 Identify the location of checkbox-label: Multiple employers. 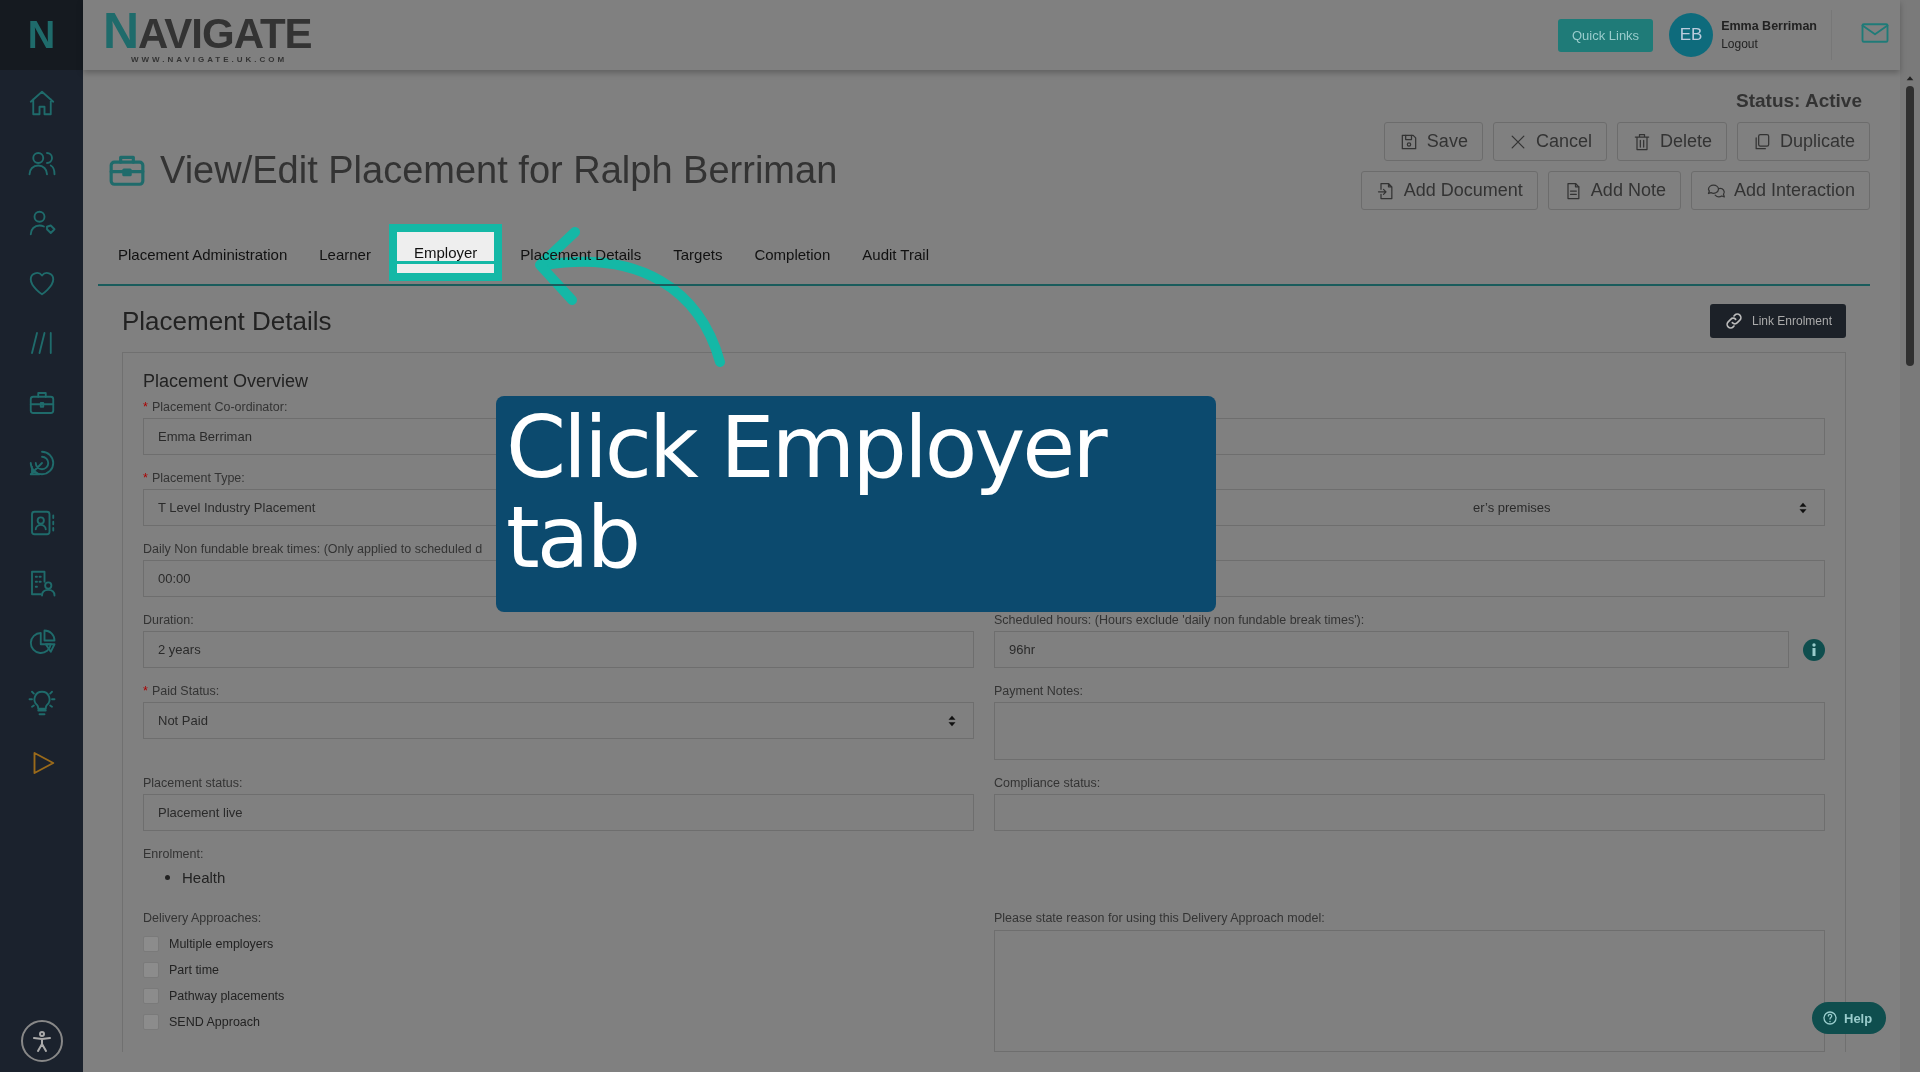
(221, 944).